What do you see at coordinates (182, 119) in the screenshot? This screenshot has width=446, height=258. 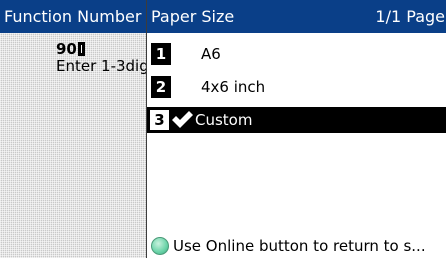 I see `check-icon` at bounding box center [182, 119].